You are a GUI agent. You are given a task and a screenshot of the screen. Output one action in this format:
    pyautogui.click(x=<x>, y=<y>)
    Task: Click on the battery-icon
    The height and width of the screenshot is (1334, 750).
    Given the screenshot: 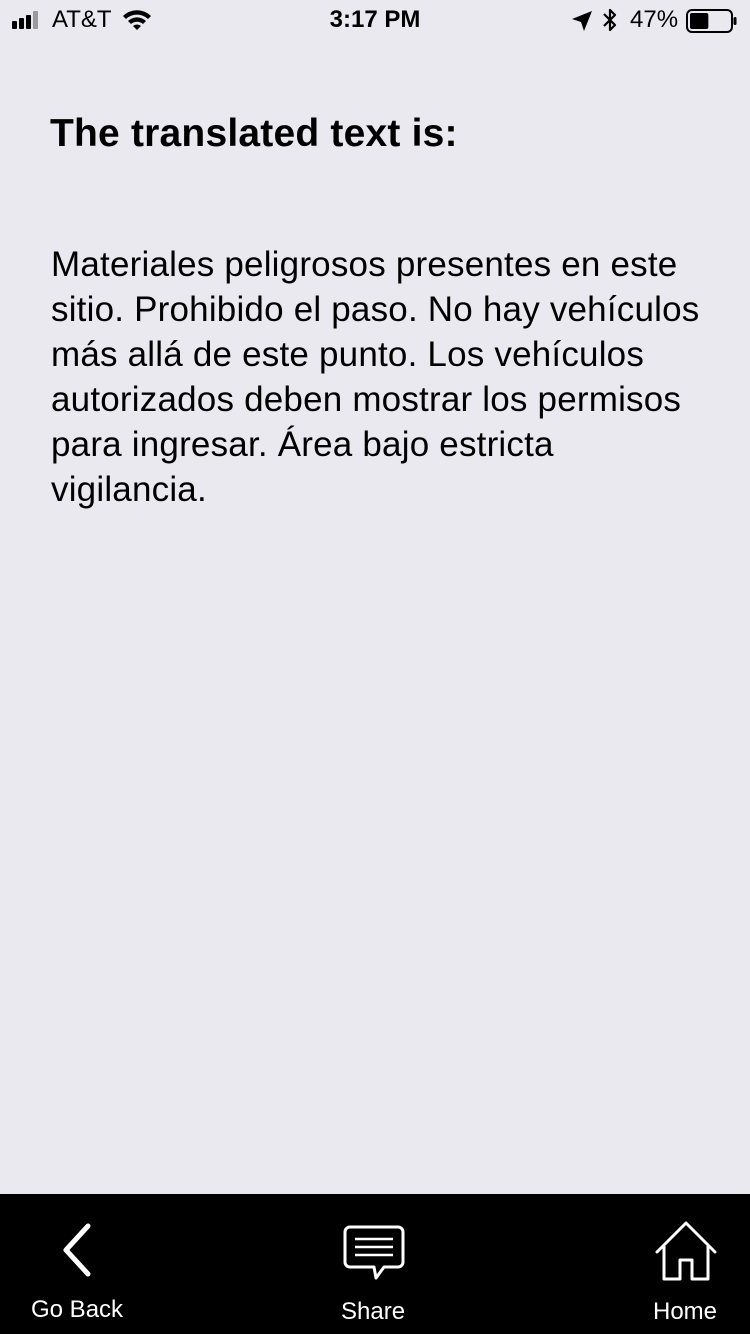 What is the action you would take?
    pyautogui.click(x=711, y=21)
    